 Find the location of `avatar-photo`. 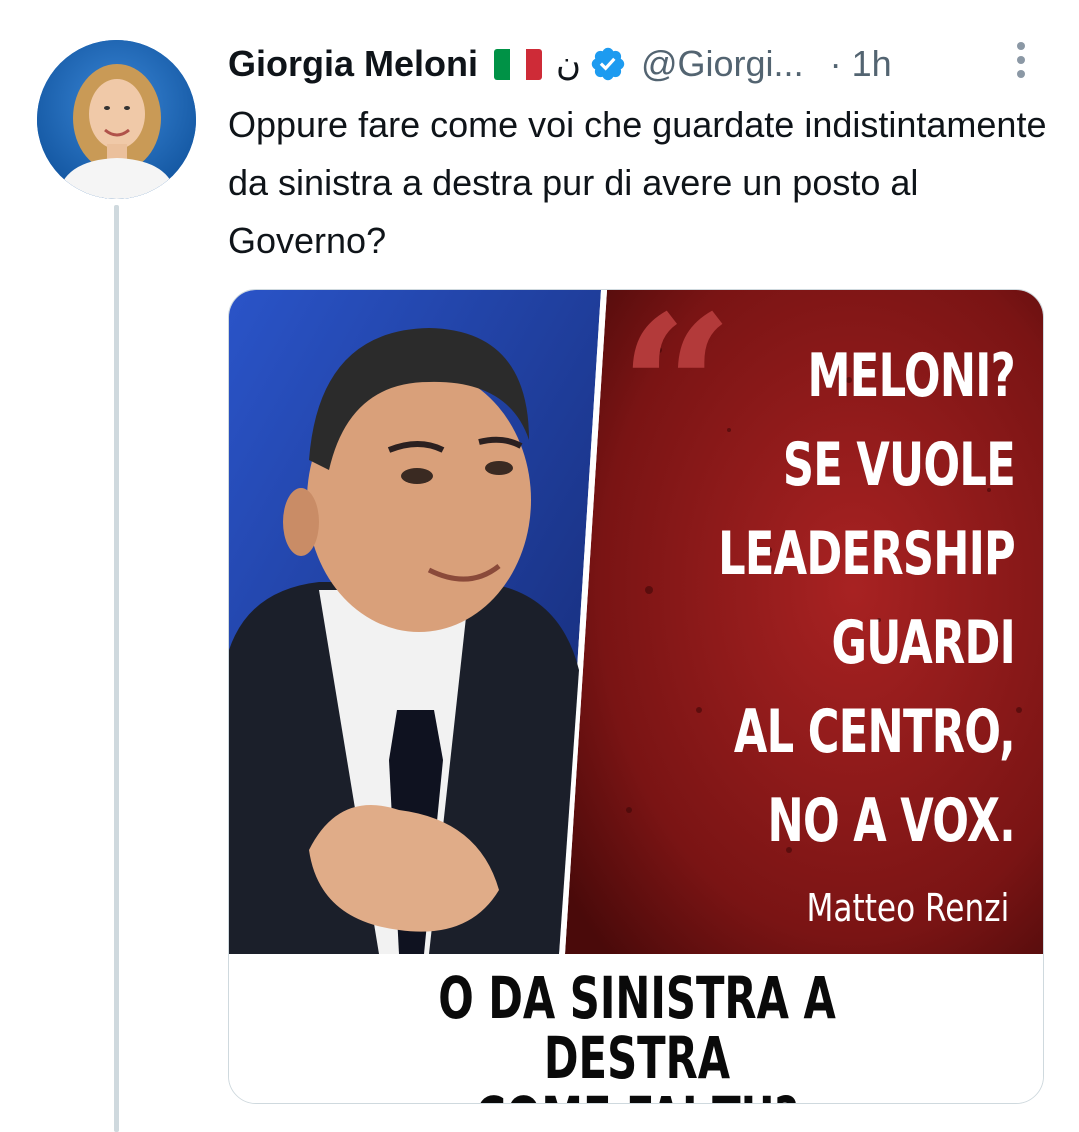

avatar-photo is located at coordinates (116, 119).